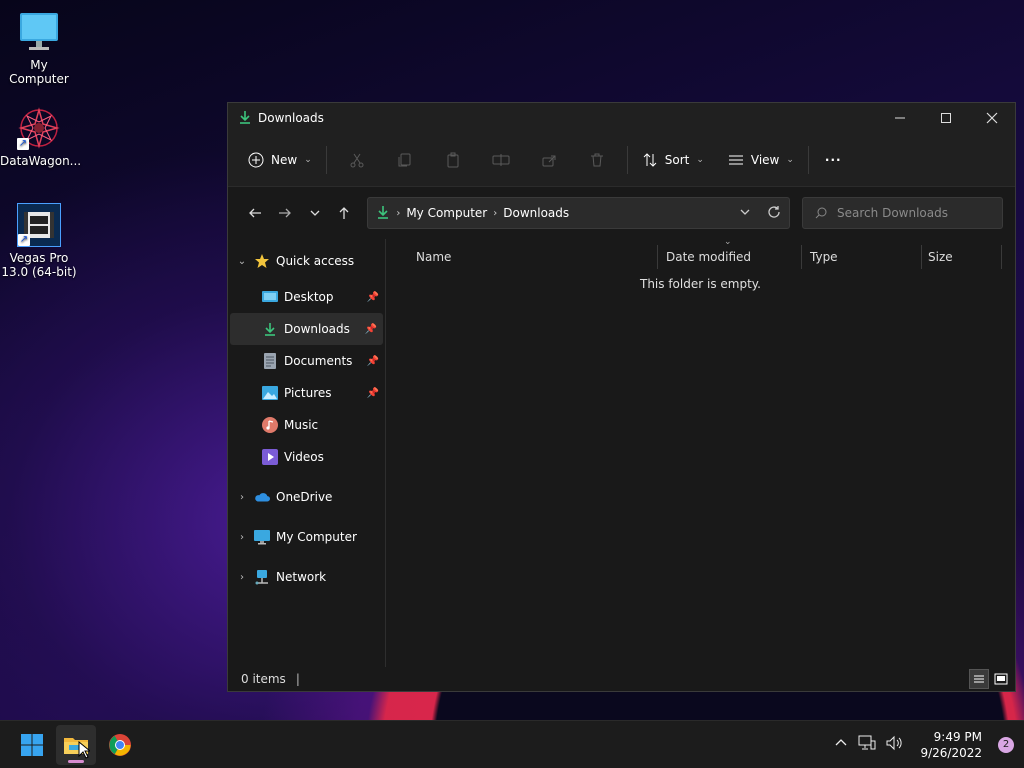 This screenshot has height=768, width=1024. I want to click on chevron-up-icon, so click(841, 742).